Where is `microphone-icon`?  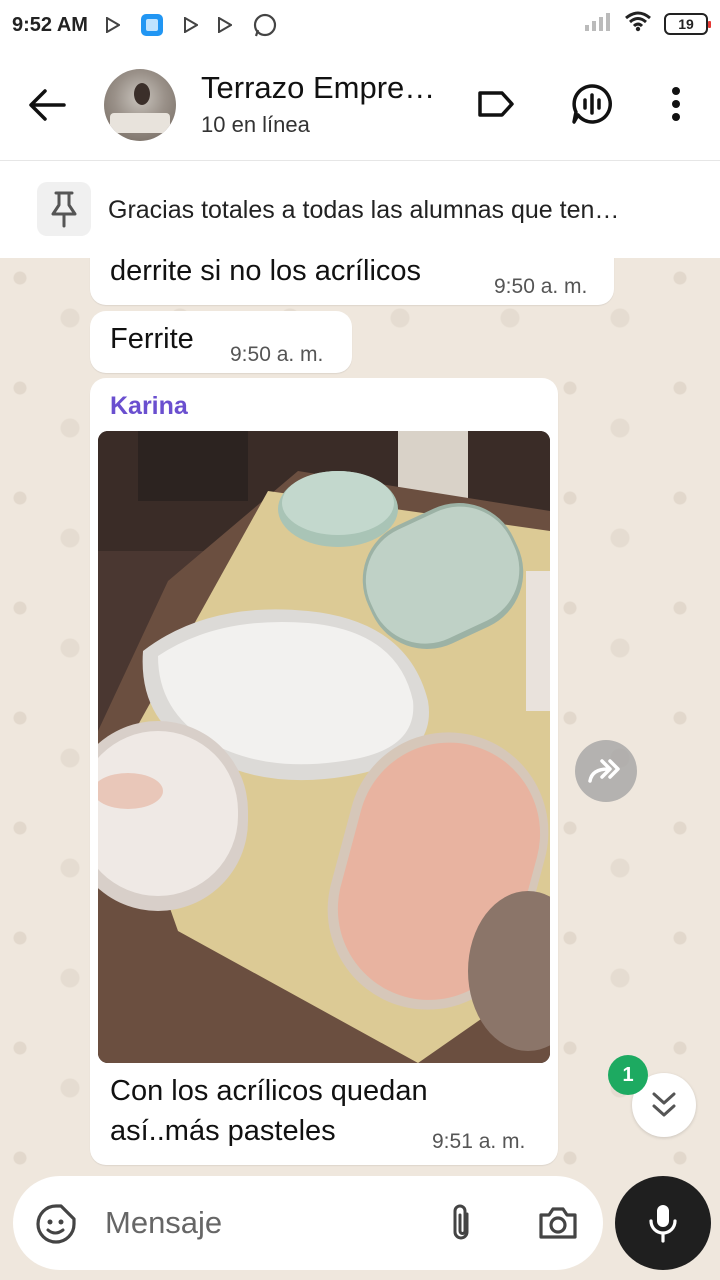
microphone-icon is located at coordinates (663, 1224).